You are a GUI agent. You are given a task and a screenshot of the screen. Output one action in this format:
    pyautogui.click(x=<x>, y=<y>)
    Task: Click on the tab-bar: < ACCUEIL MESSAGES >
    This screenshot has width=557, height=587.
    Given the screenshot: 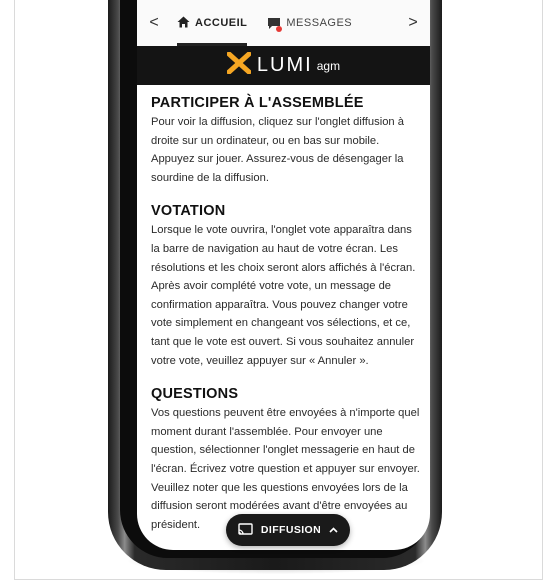 What is the action you would take?
    pyautogui.click(x=283, y=23)
    